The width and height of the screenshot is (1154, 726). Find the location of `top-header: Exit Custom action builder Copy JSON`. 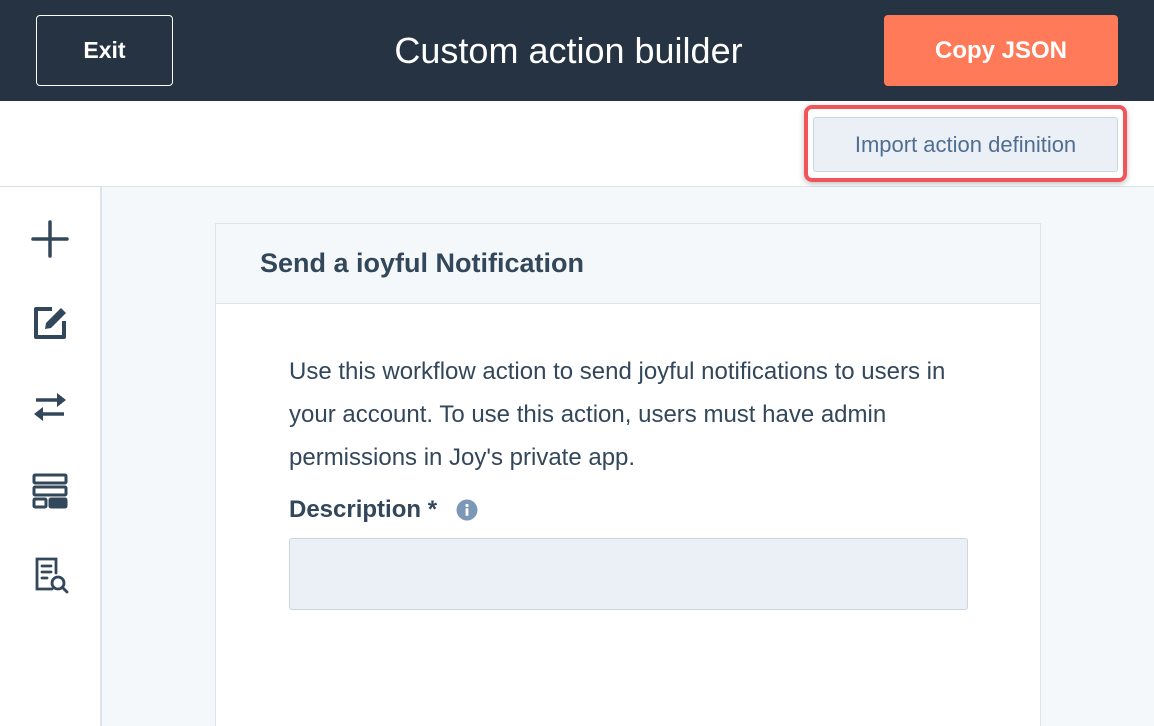

top-header: Exit Custom action builder Copy JSON is located at coordinates (577, 50).